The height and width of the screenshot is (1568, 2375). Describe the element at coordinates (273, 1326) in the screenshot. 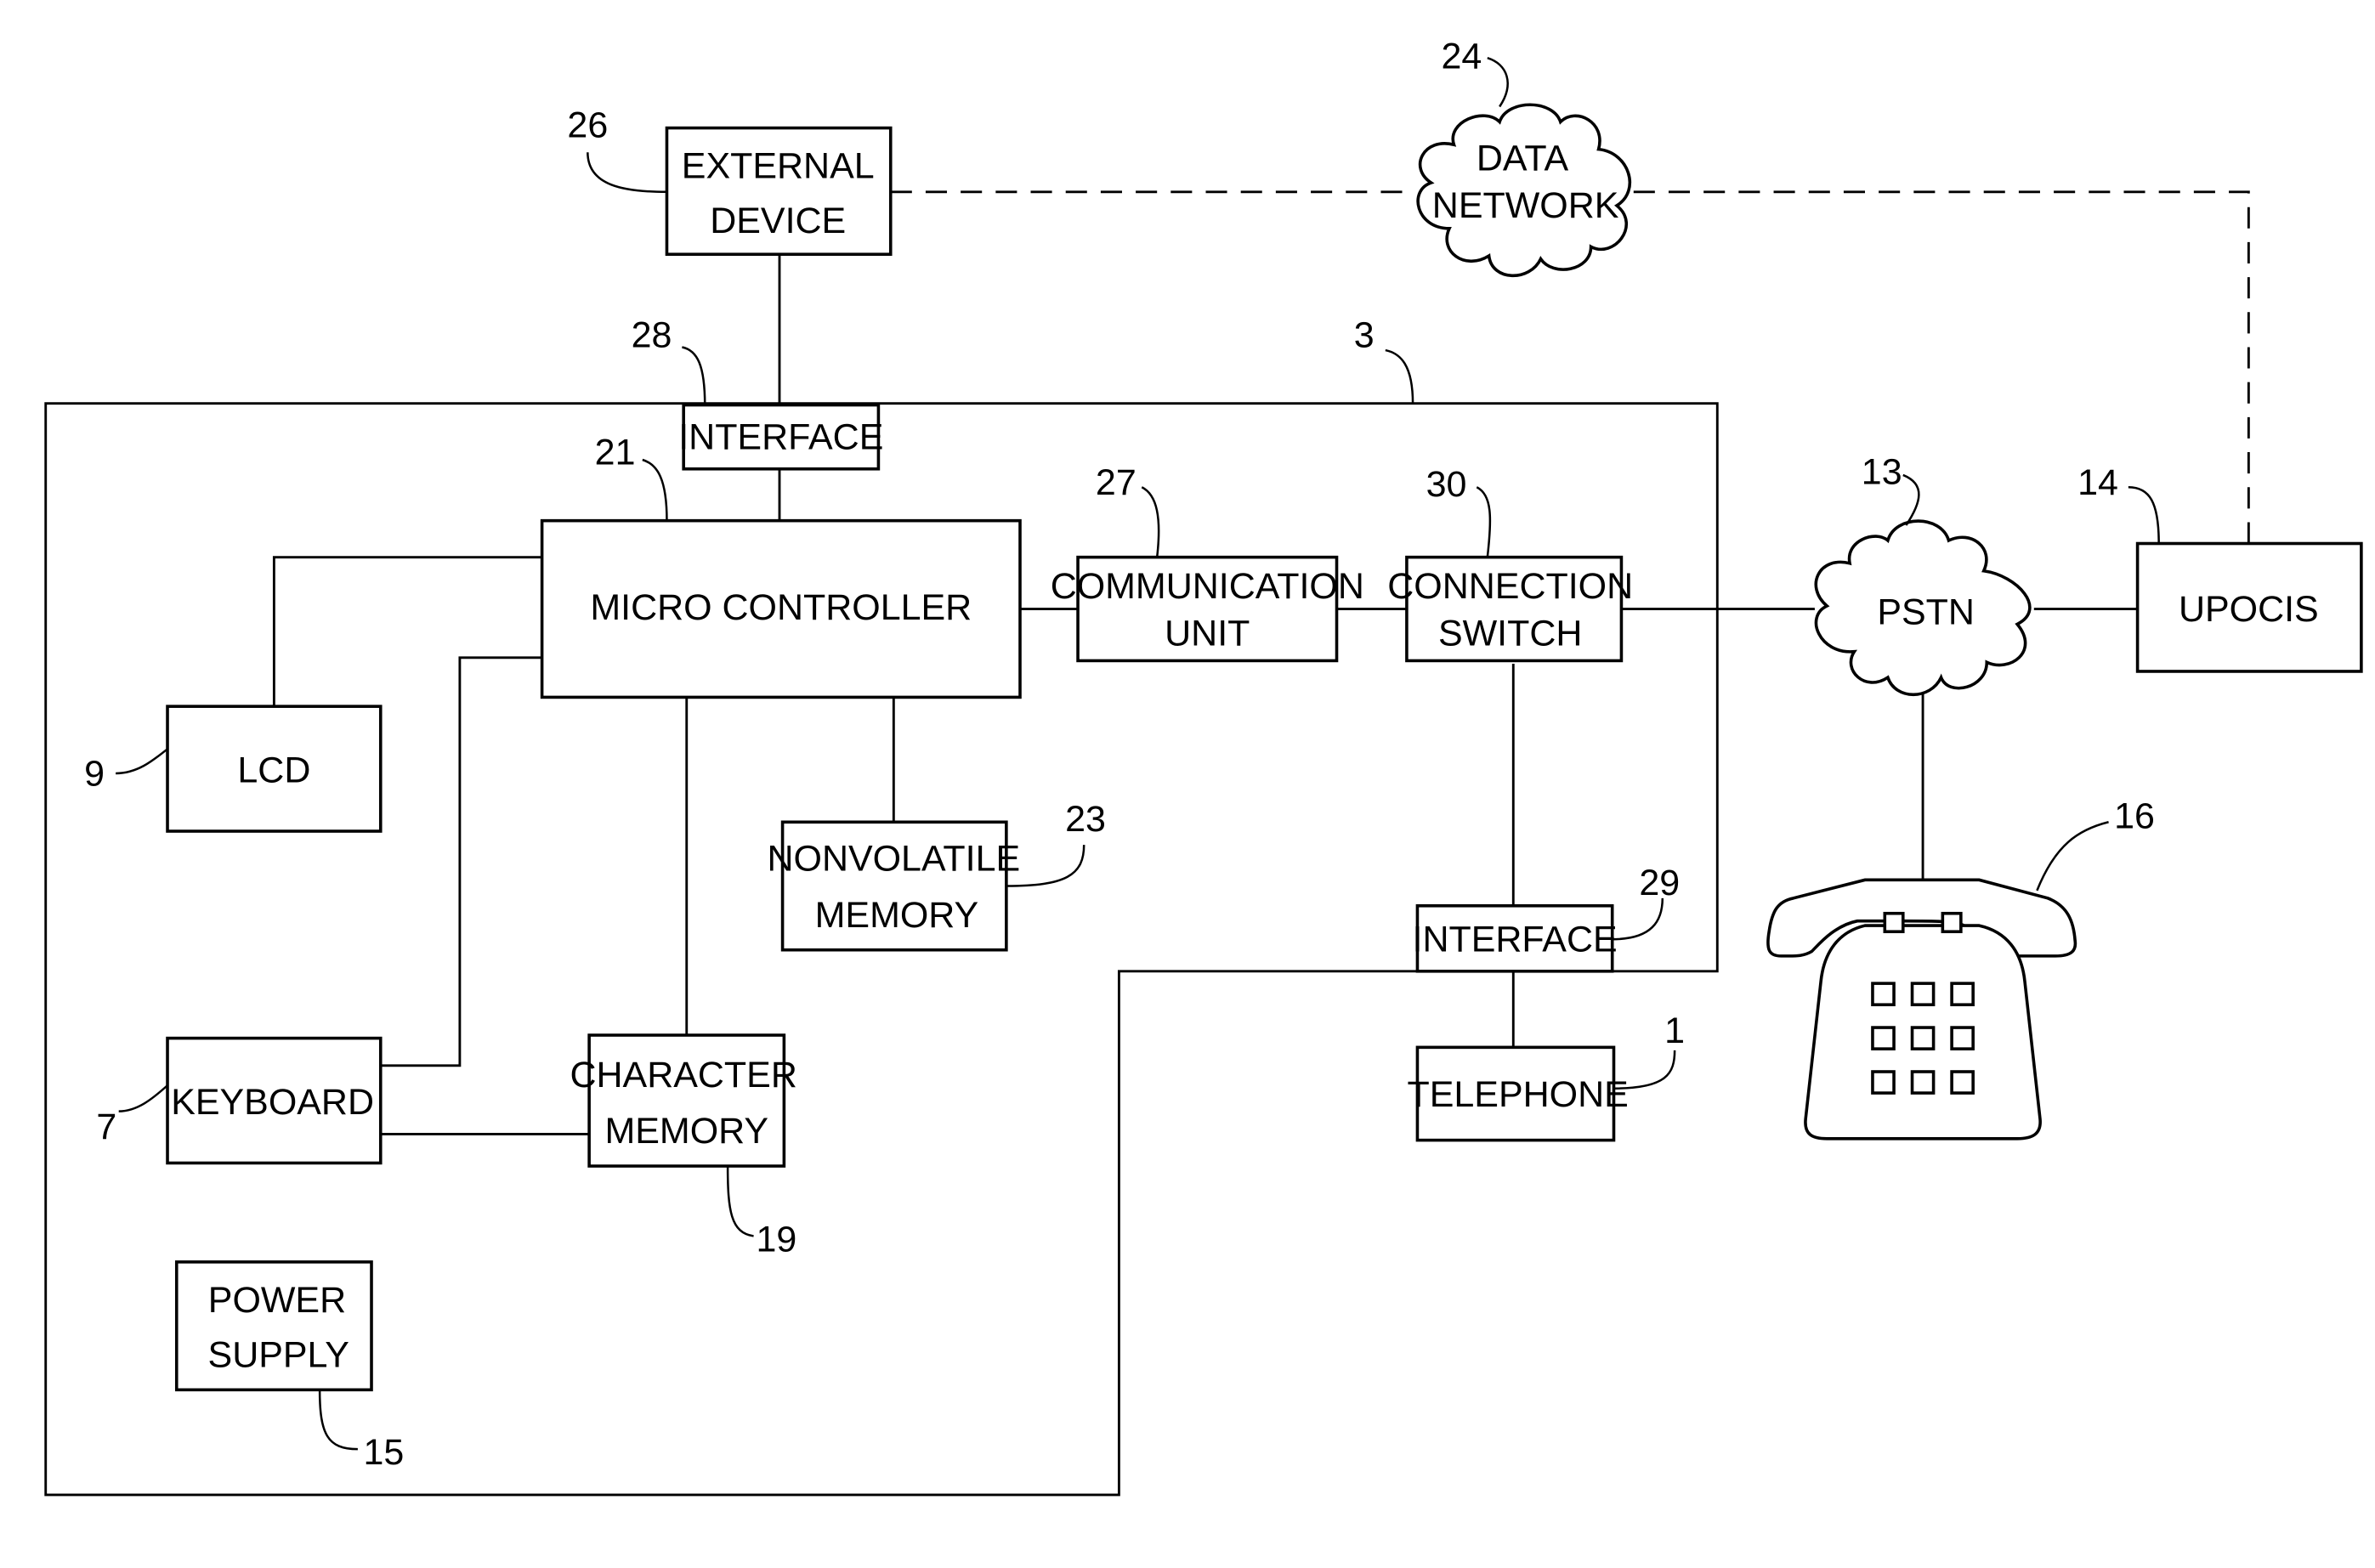

I see `power-supply-block: POWER SUPPLY` at that location.